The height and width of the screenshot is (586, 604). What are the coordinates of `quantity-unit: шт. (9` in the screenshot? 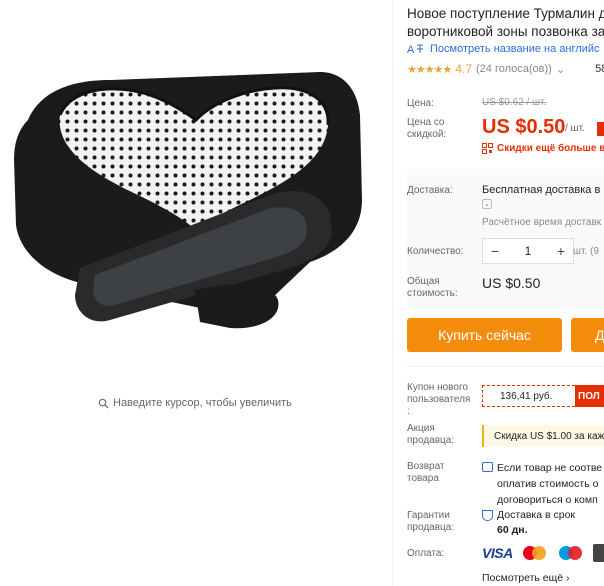 It's located at (586, 251).